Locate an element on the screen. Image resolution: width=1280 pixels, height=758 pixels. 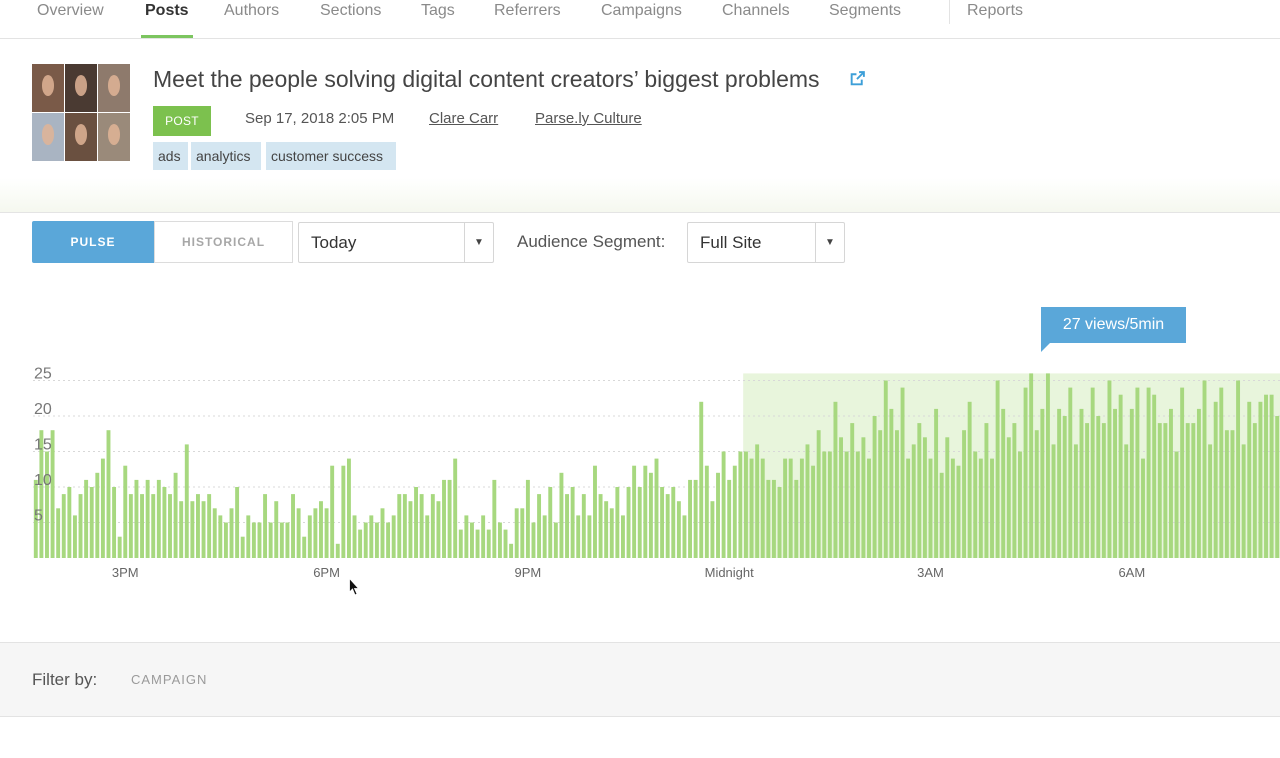
nav-sections: Sections is located at coordinates (350, 19).